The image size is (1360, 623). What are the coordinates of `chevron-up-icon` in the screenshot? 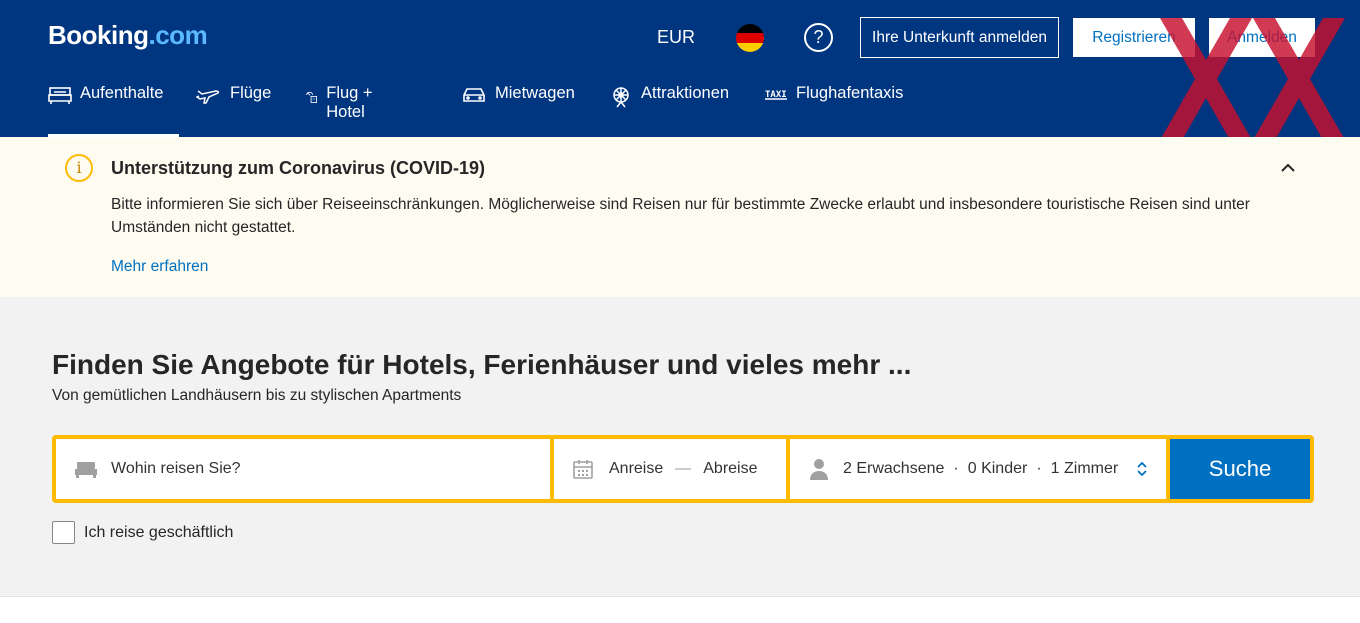 It's located at (1288, 168).